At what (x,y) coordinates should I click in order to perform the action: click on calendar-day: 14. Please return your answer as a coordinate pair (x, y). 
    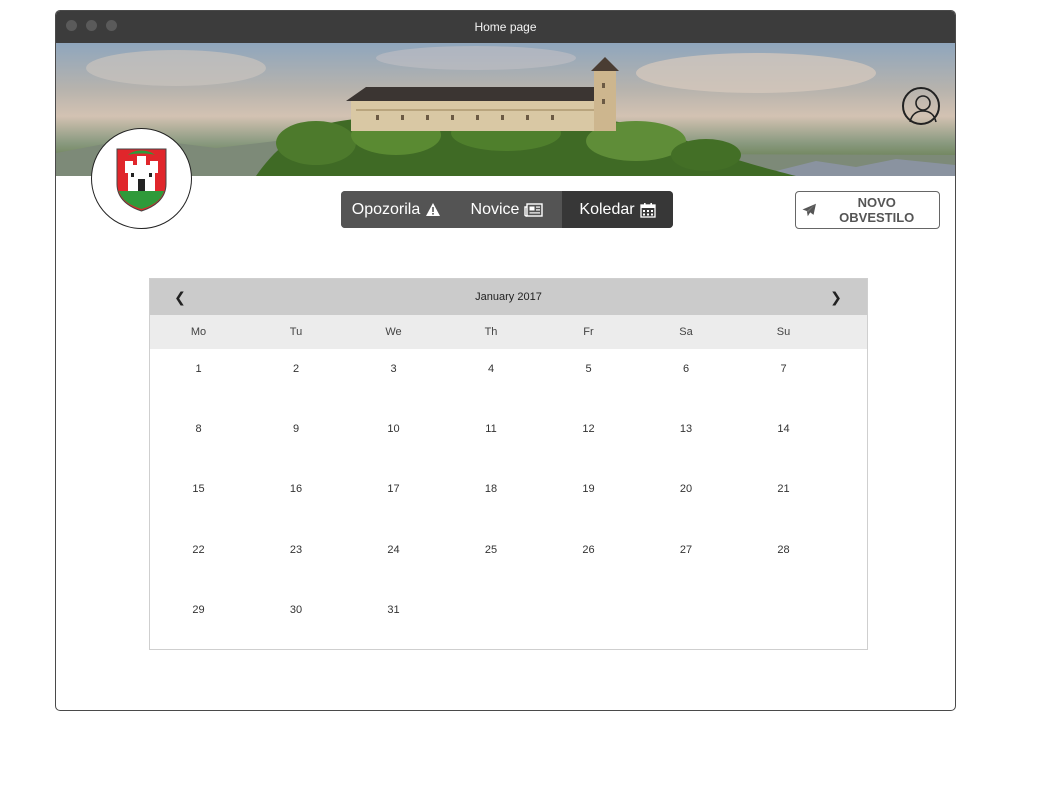
    Looking at the image, I should click on (783, 429).